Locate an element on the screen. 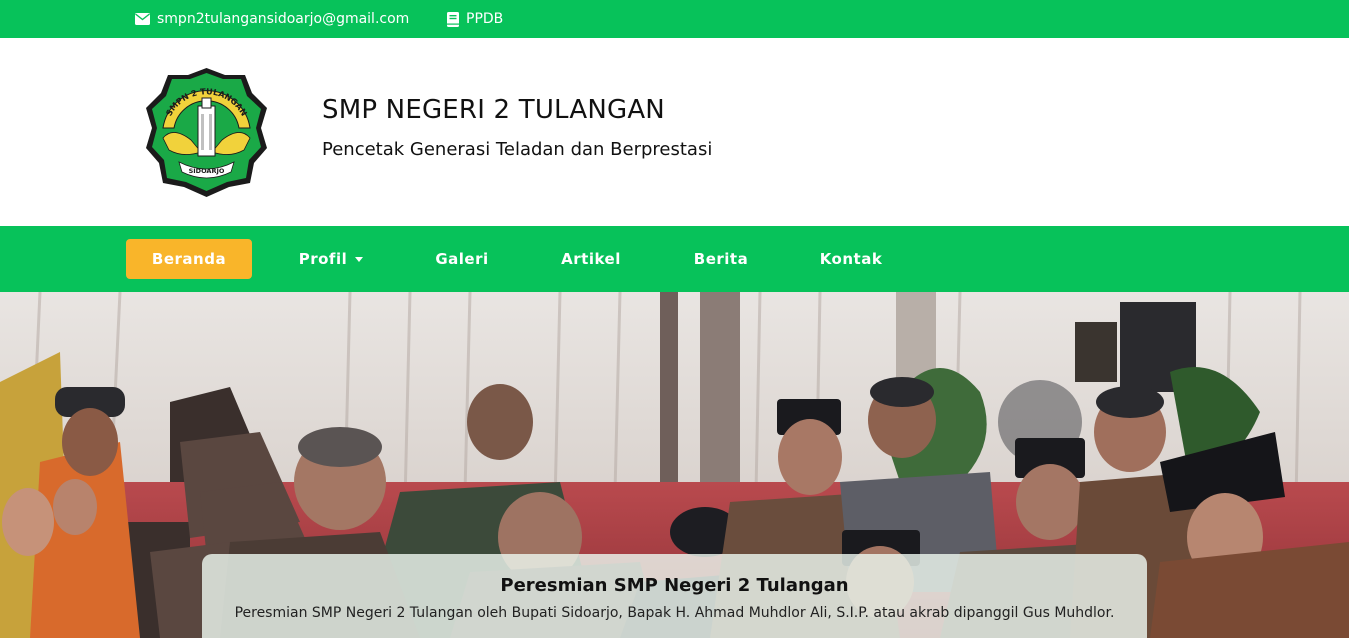  nav-beranda-label: Beranda is located at coordinates (189, 259).